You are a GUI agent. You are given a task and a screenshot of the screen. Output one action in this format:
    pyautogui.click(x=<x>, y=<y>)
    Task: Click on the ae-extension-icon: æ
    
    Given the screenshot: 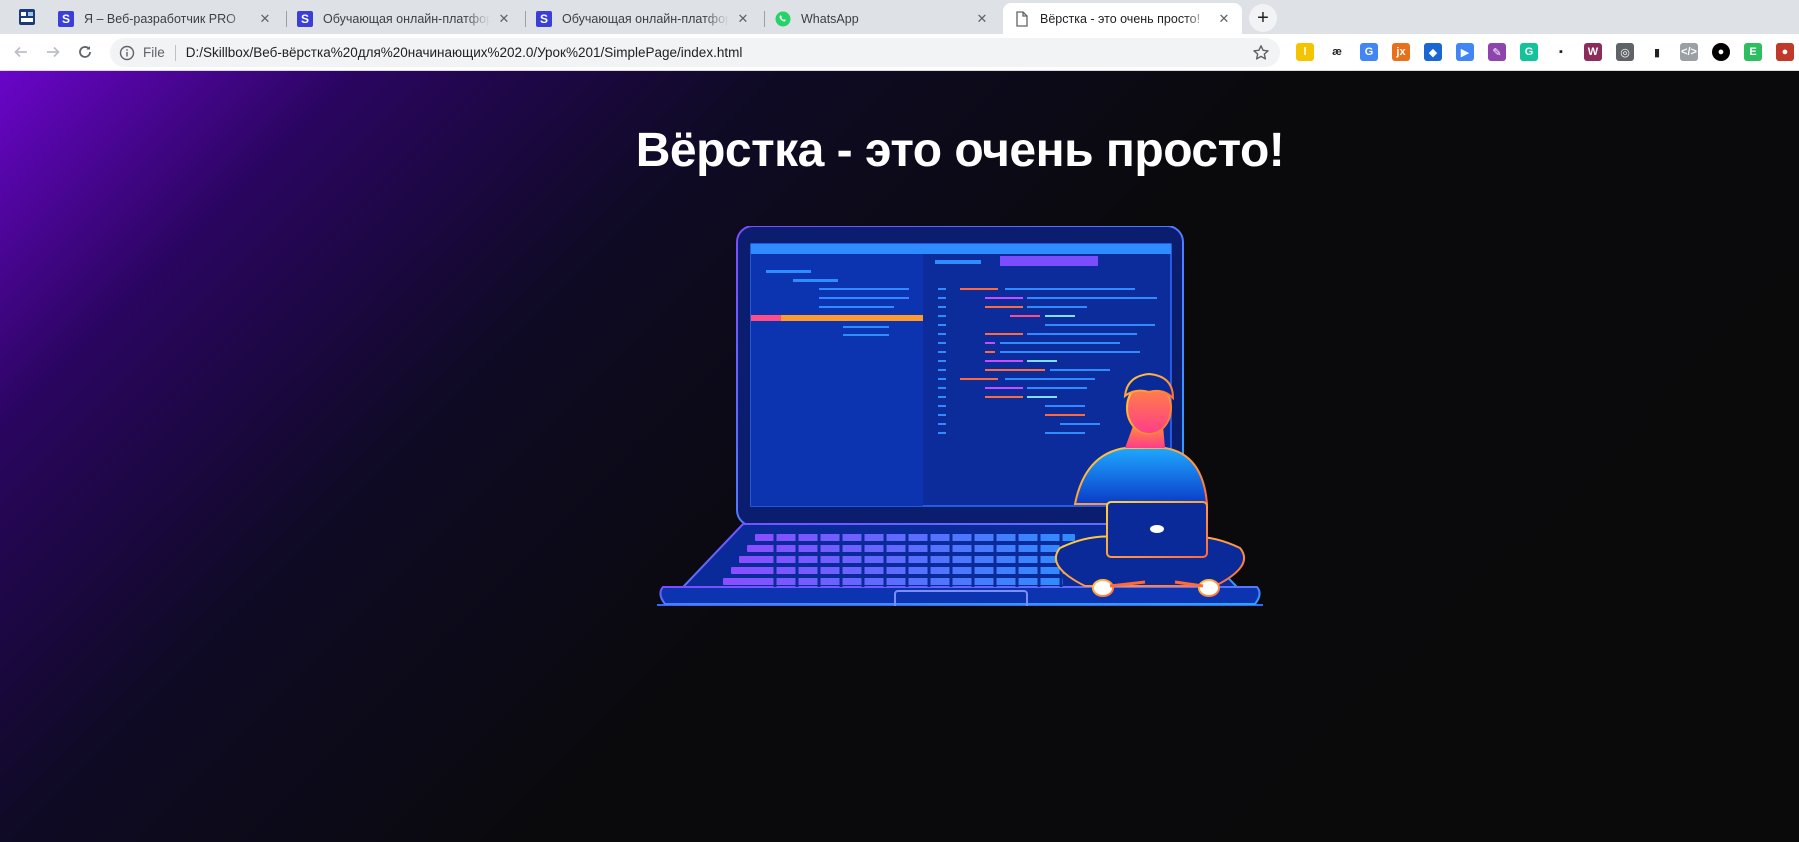 What is the action you would take?
    pyautogui.click(x=1337, y=52)
    